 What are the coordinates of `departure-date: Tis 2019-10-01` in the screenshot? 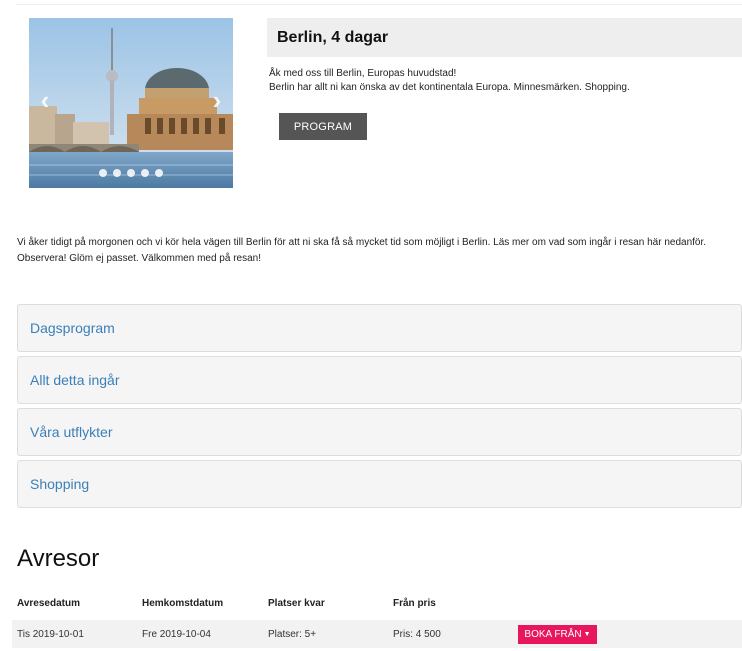 It's located at (50, 634).